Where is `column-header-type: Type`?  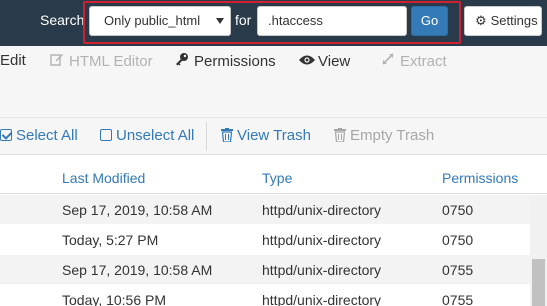 column-header-type: Type is located at coordinates (277, 178).